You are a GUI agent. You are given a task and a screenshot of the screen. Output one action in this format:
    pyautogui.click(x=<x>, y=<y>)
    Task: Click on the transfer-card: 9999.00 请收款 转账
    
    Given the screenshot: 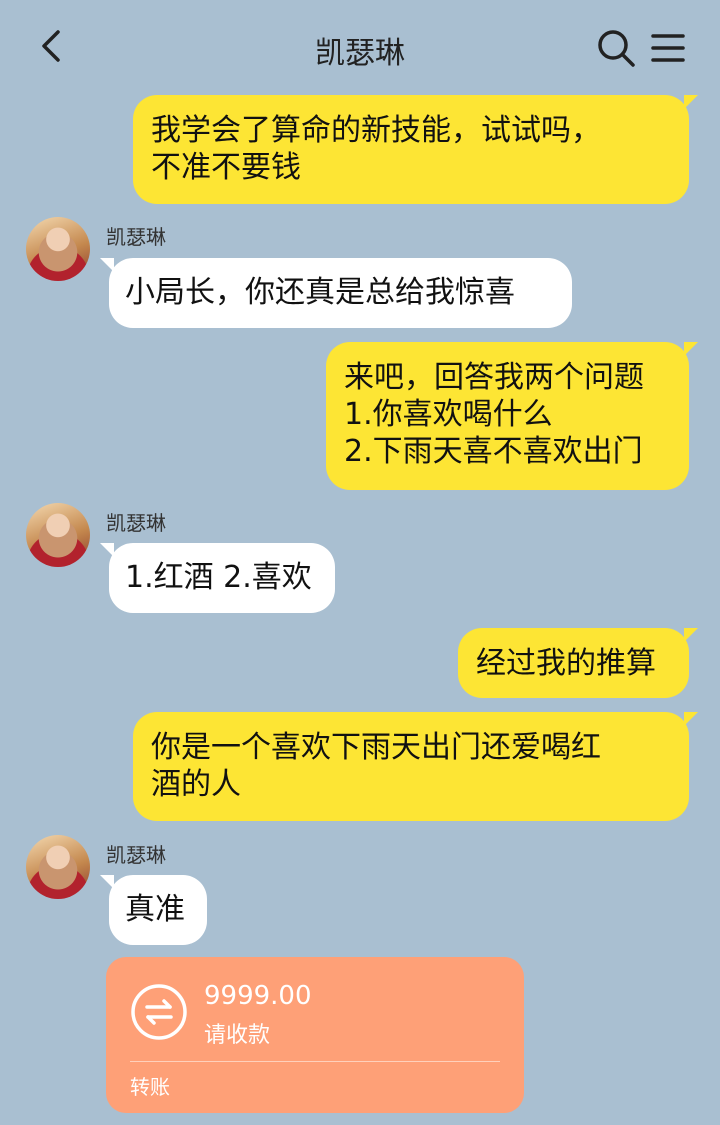 What is the action you would take?
    pyautogui.click(x=315, y=1035)
    